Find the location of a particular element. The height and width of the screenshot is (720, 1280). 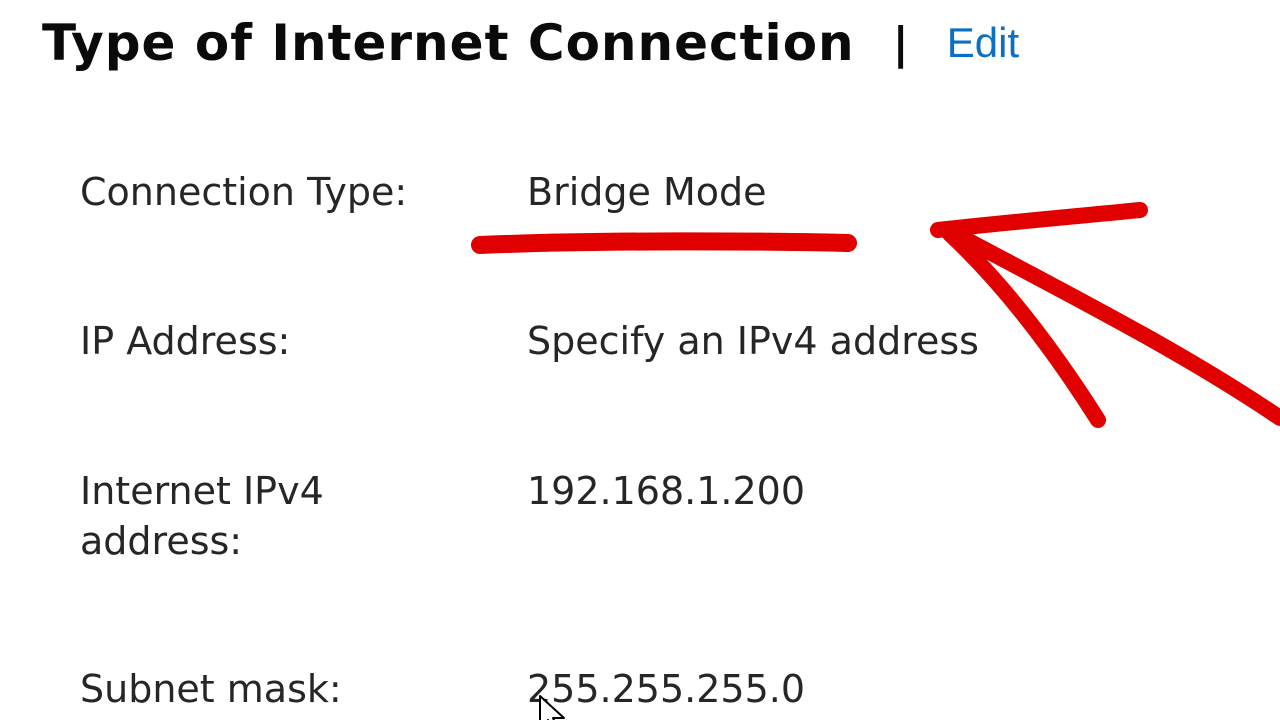

connection-type-label: Connection Type: is located at coordinates (244, 192).